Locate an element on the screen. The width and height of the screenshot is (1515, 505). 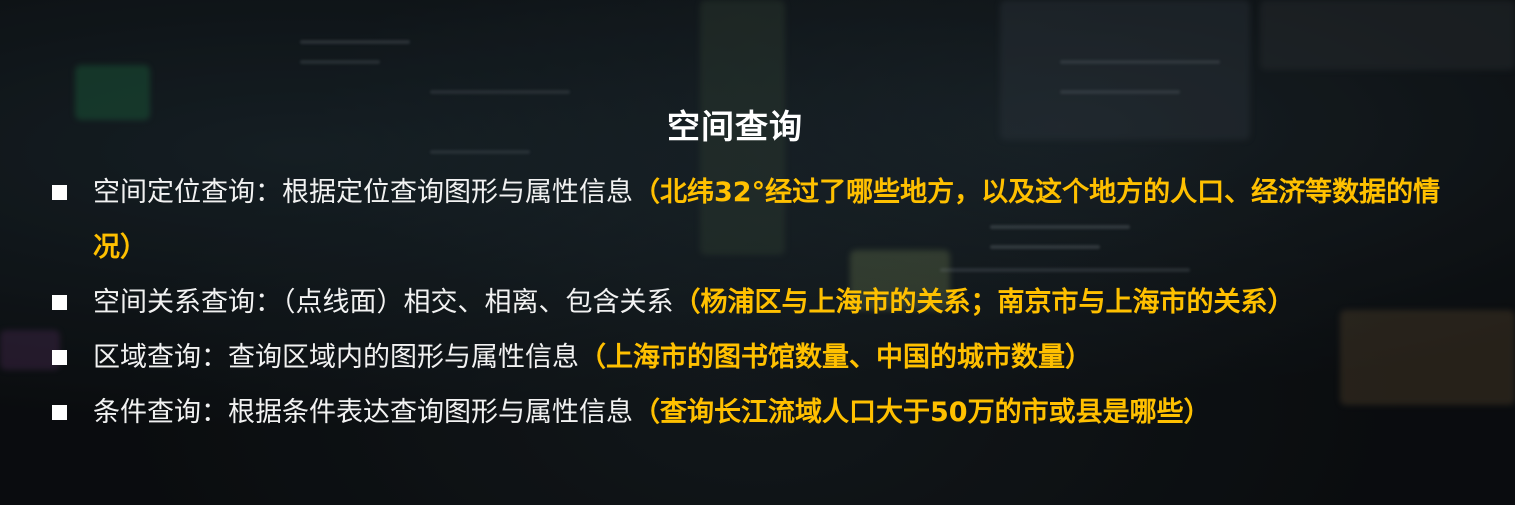
bullet-example: （上海市的图书馆数量、中国的城市数量） is located at coordinates (835, 357).